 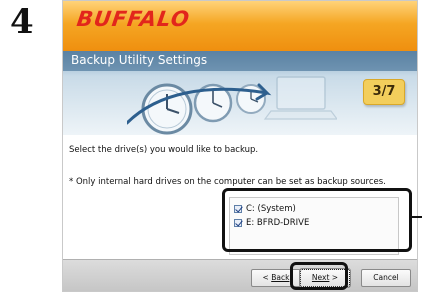 I want to click on back-prefix: <, so click(x=267, y=277).